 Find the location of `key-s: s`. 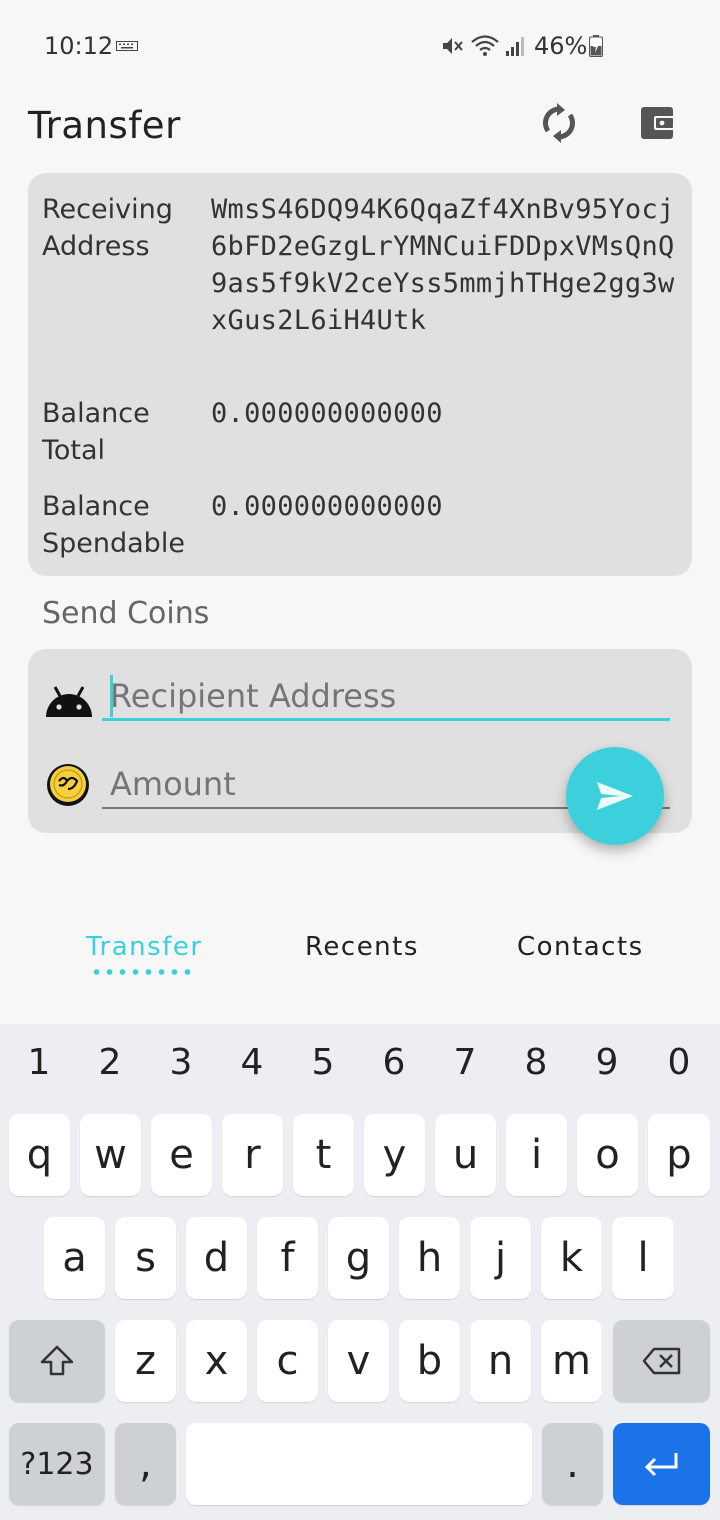

key-s: s is located at coordinates (145, 1258).